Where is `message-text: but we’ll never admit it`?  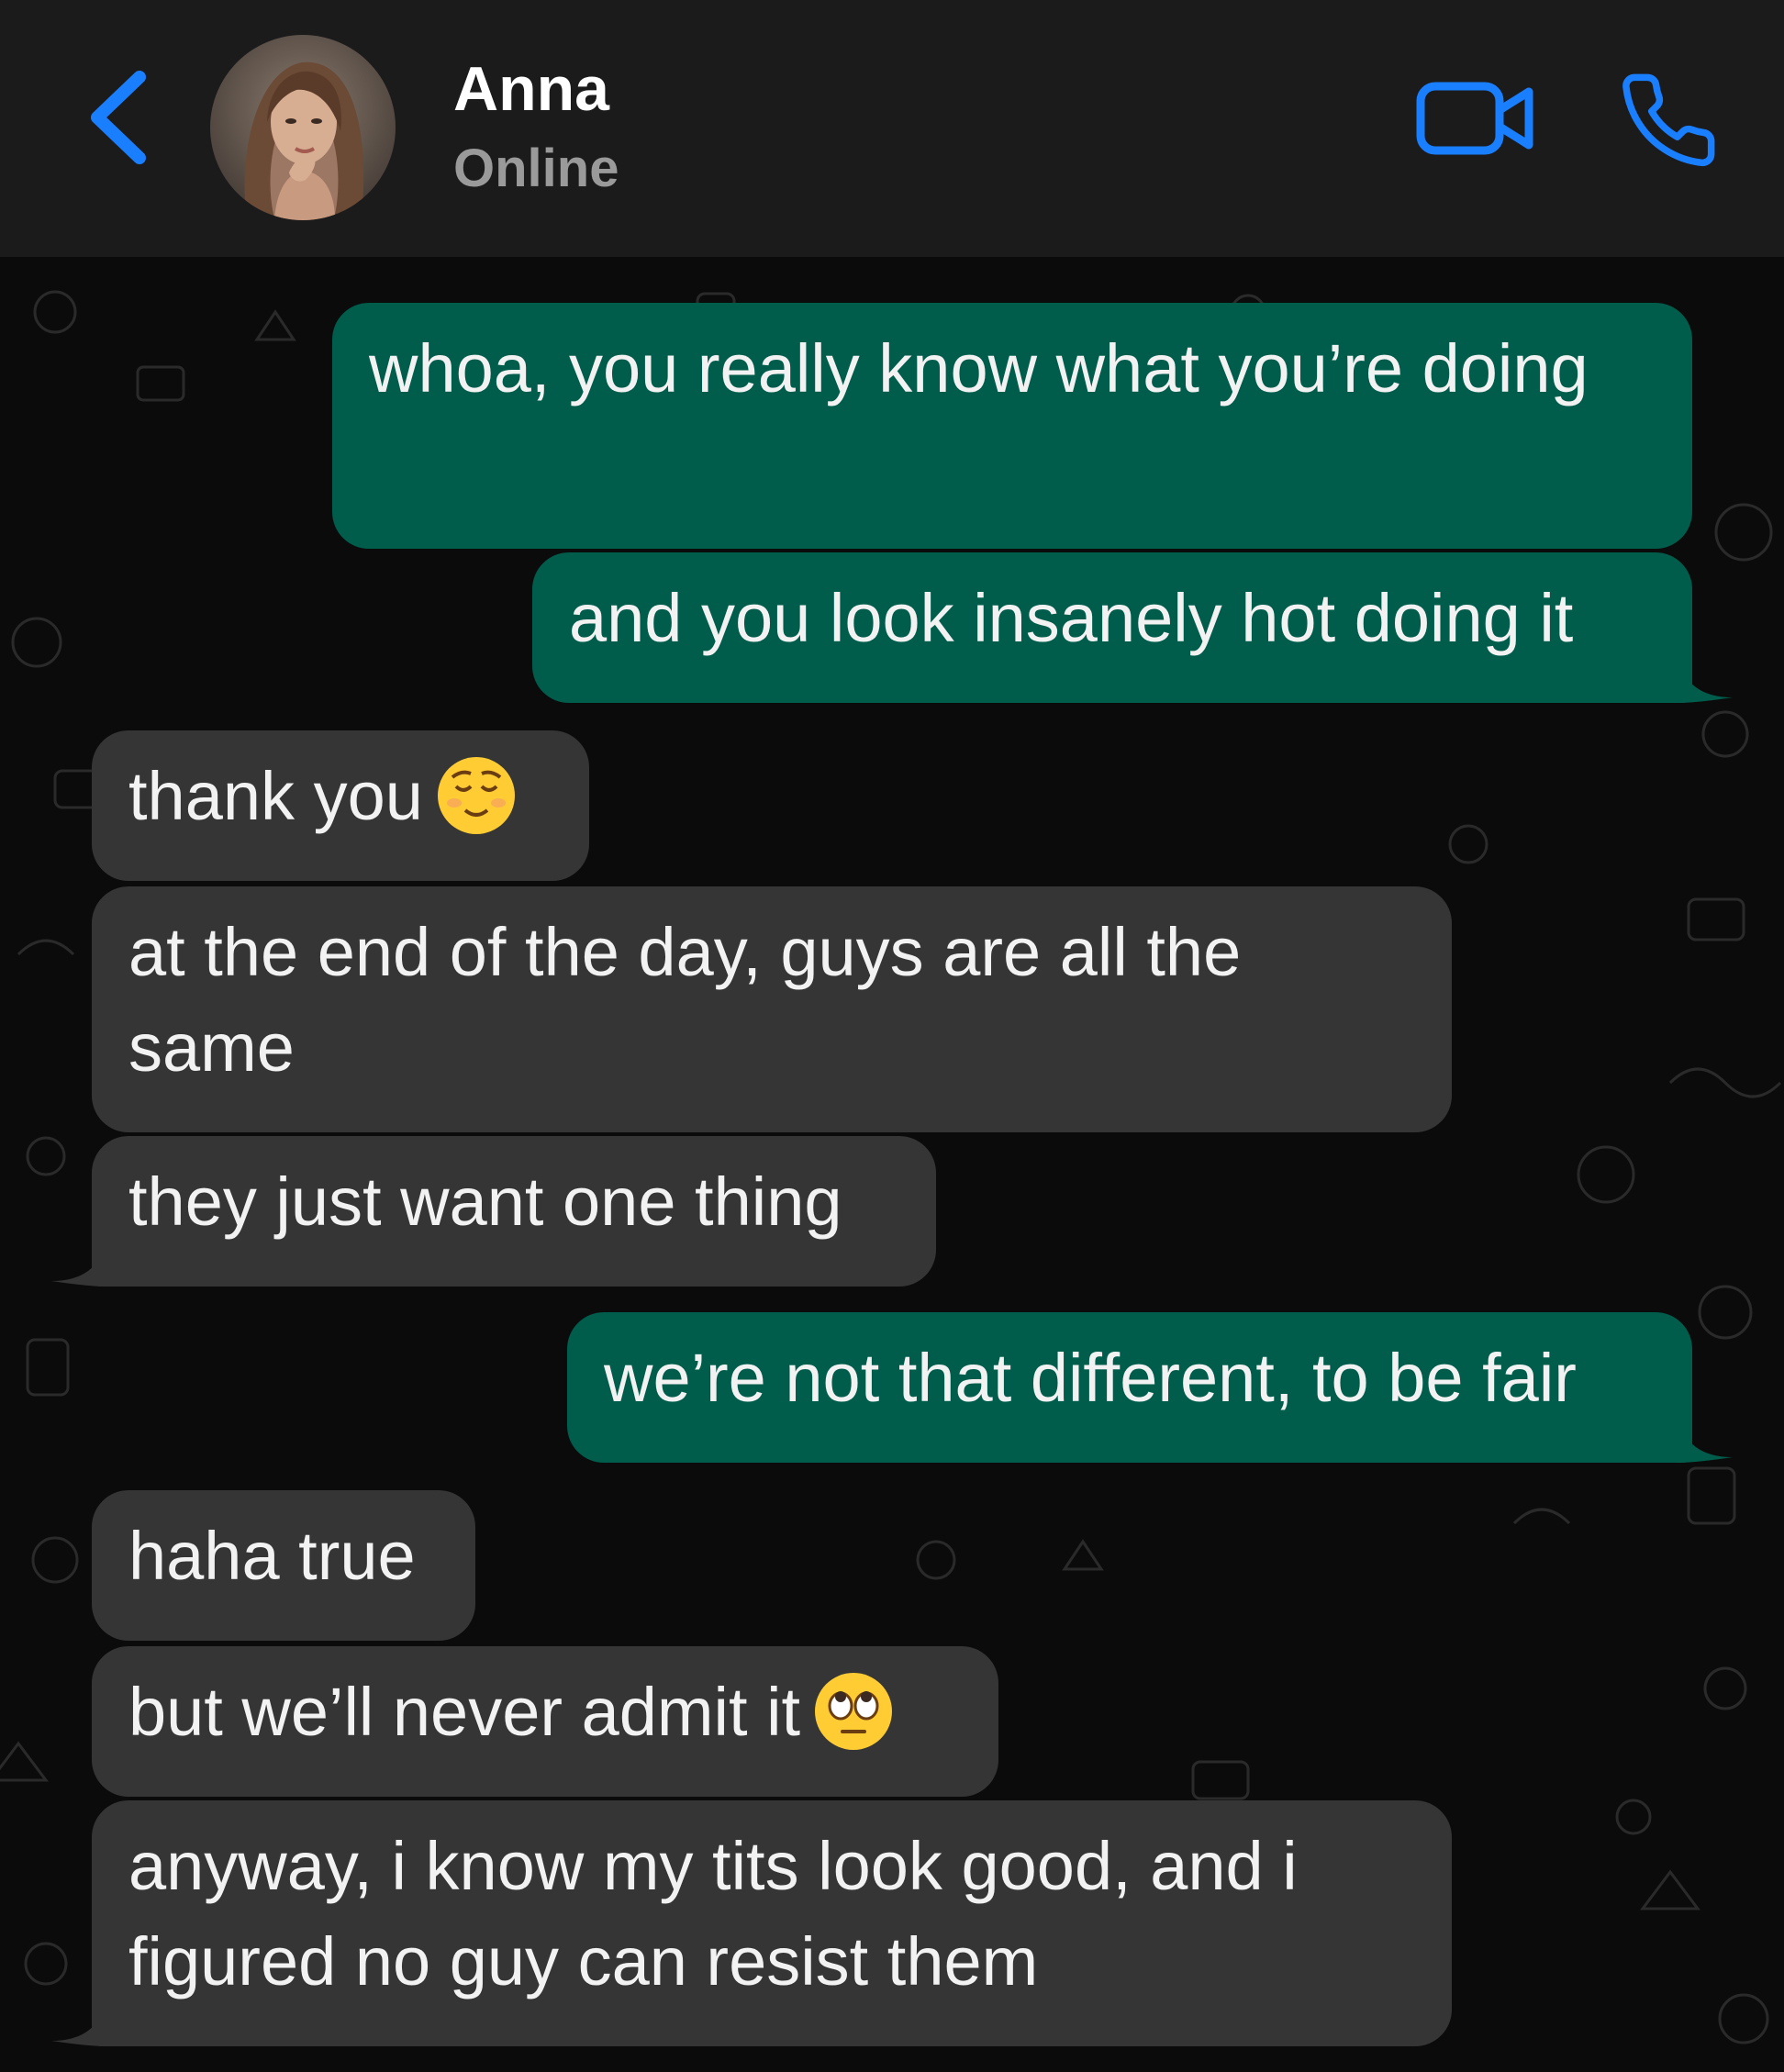
message-text: but we’ll never admit it is located at coordinates (465, 1712).